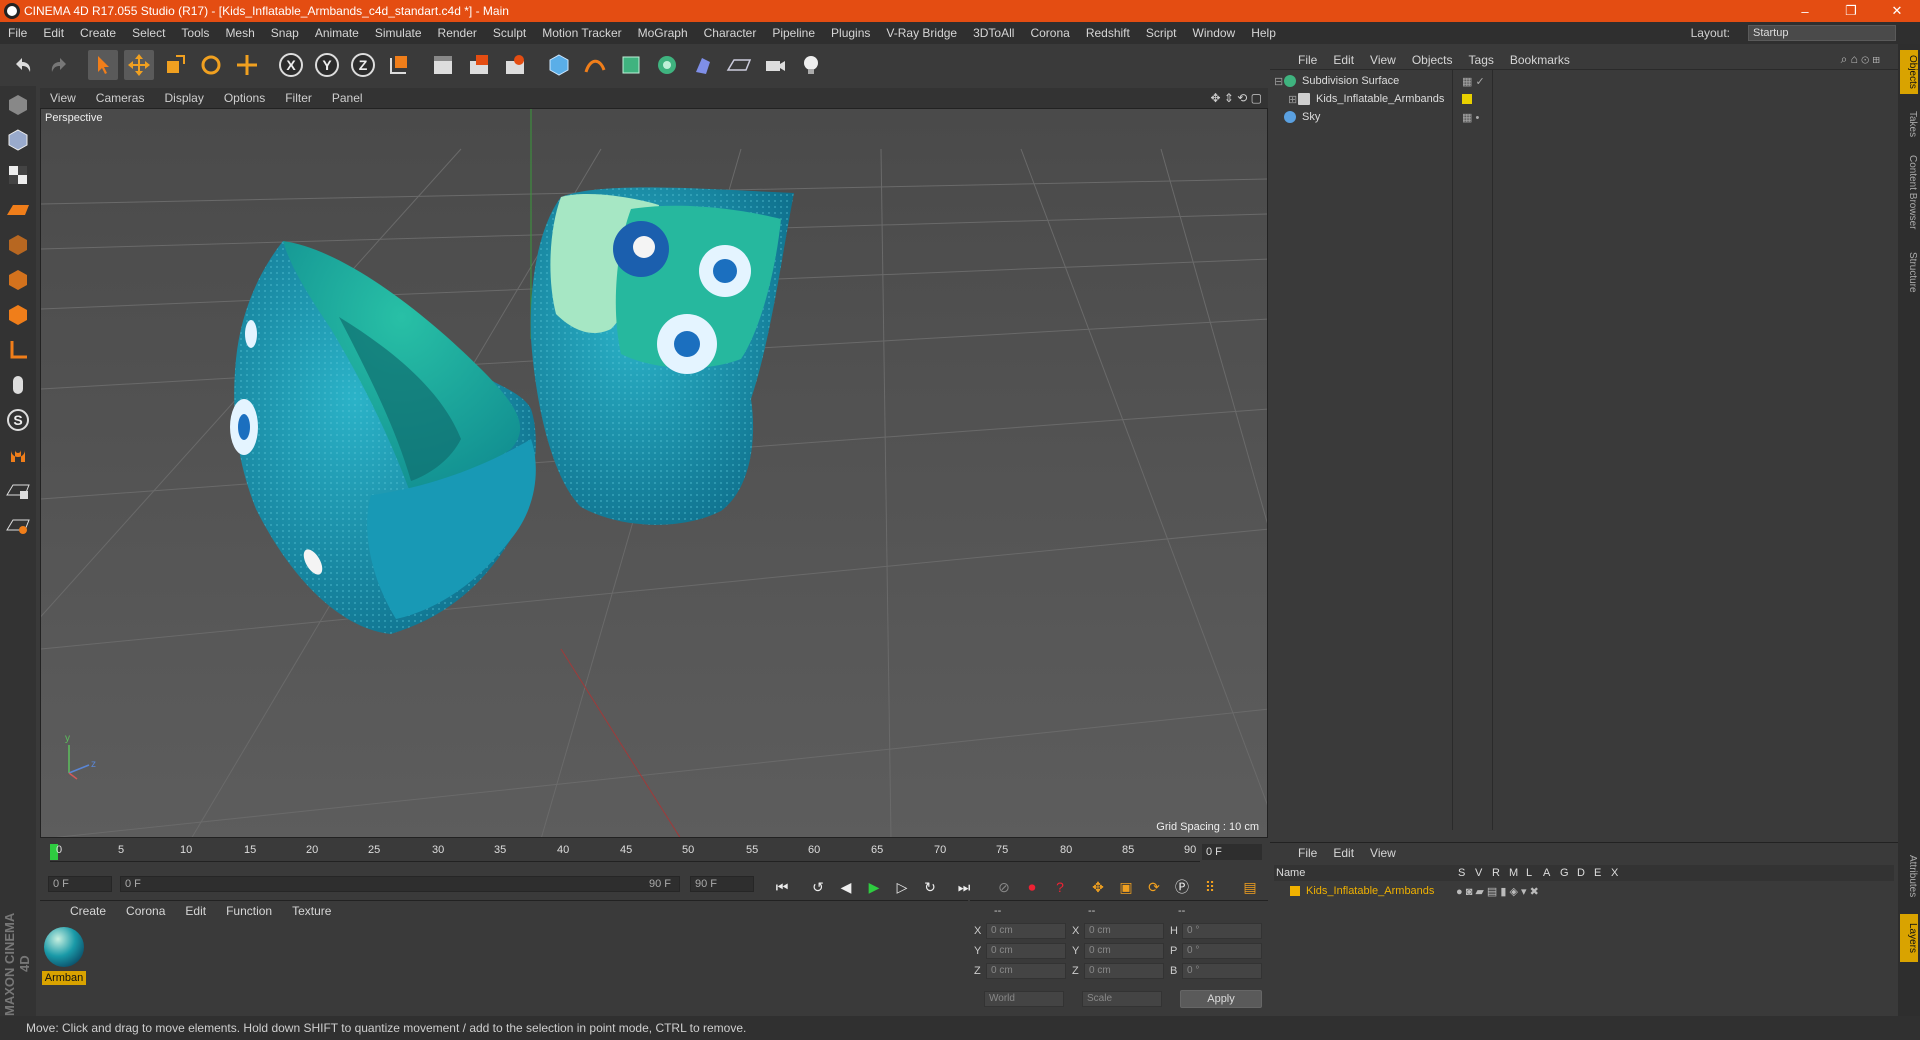 The image size is (1920, 1040). I want to click on workplane-button, so click(18, 210).